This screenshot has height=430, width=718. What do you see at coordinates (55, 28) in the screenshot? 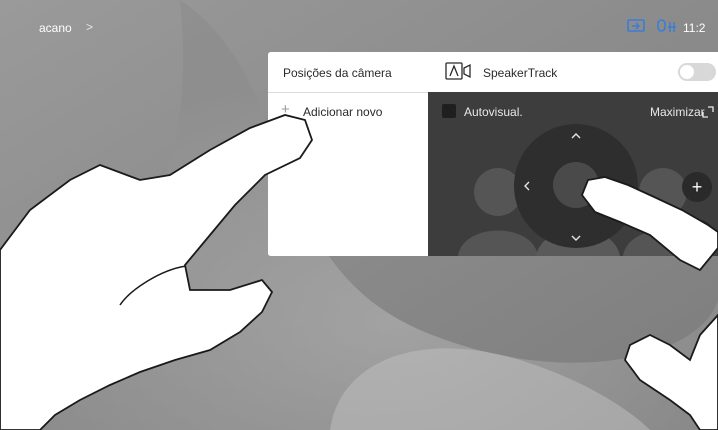
I see `site-name: acano` at bounding box center [55, 28].